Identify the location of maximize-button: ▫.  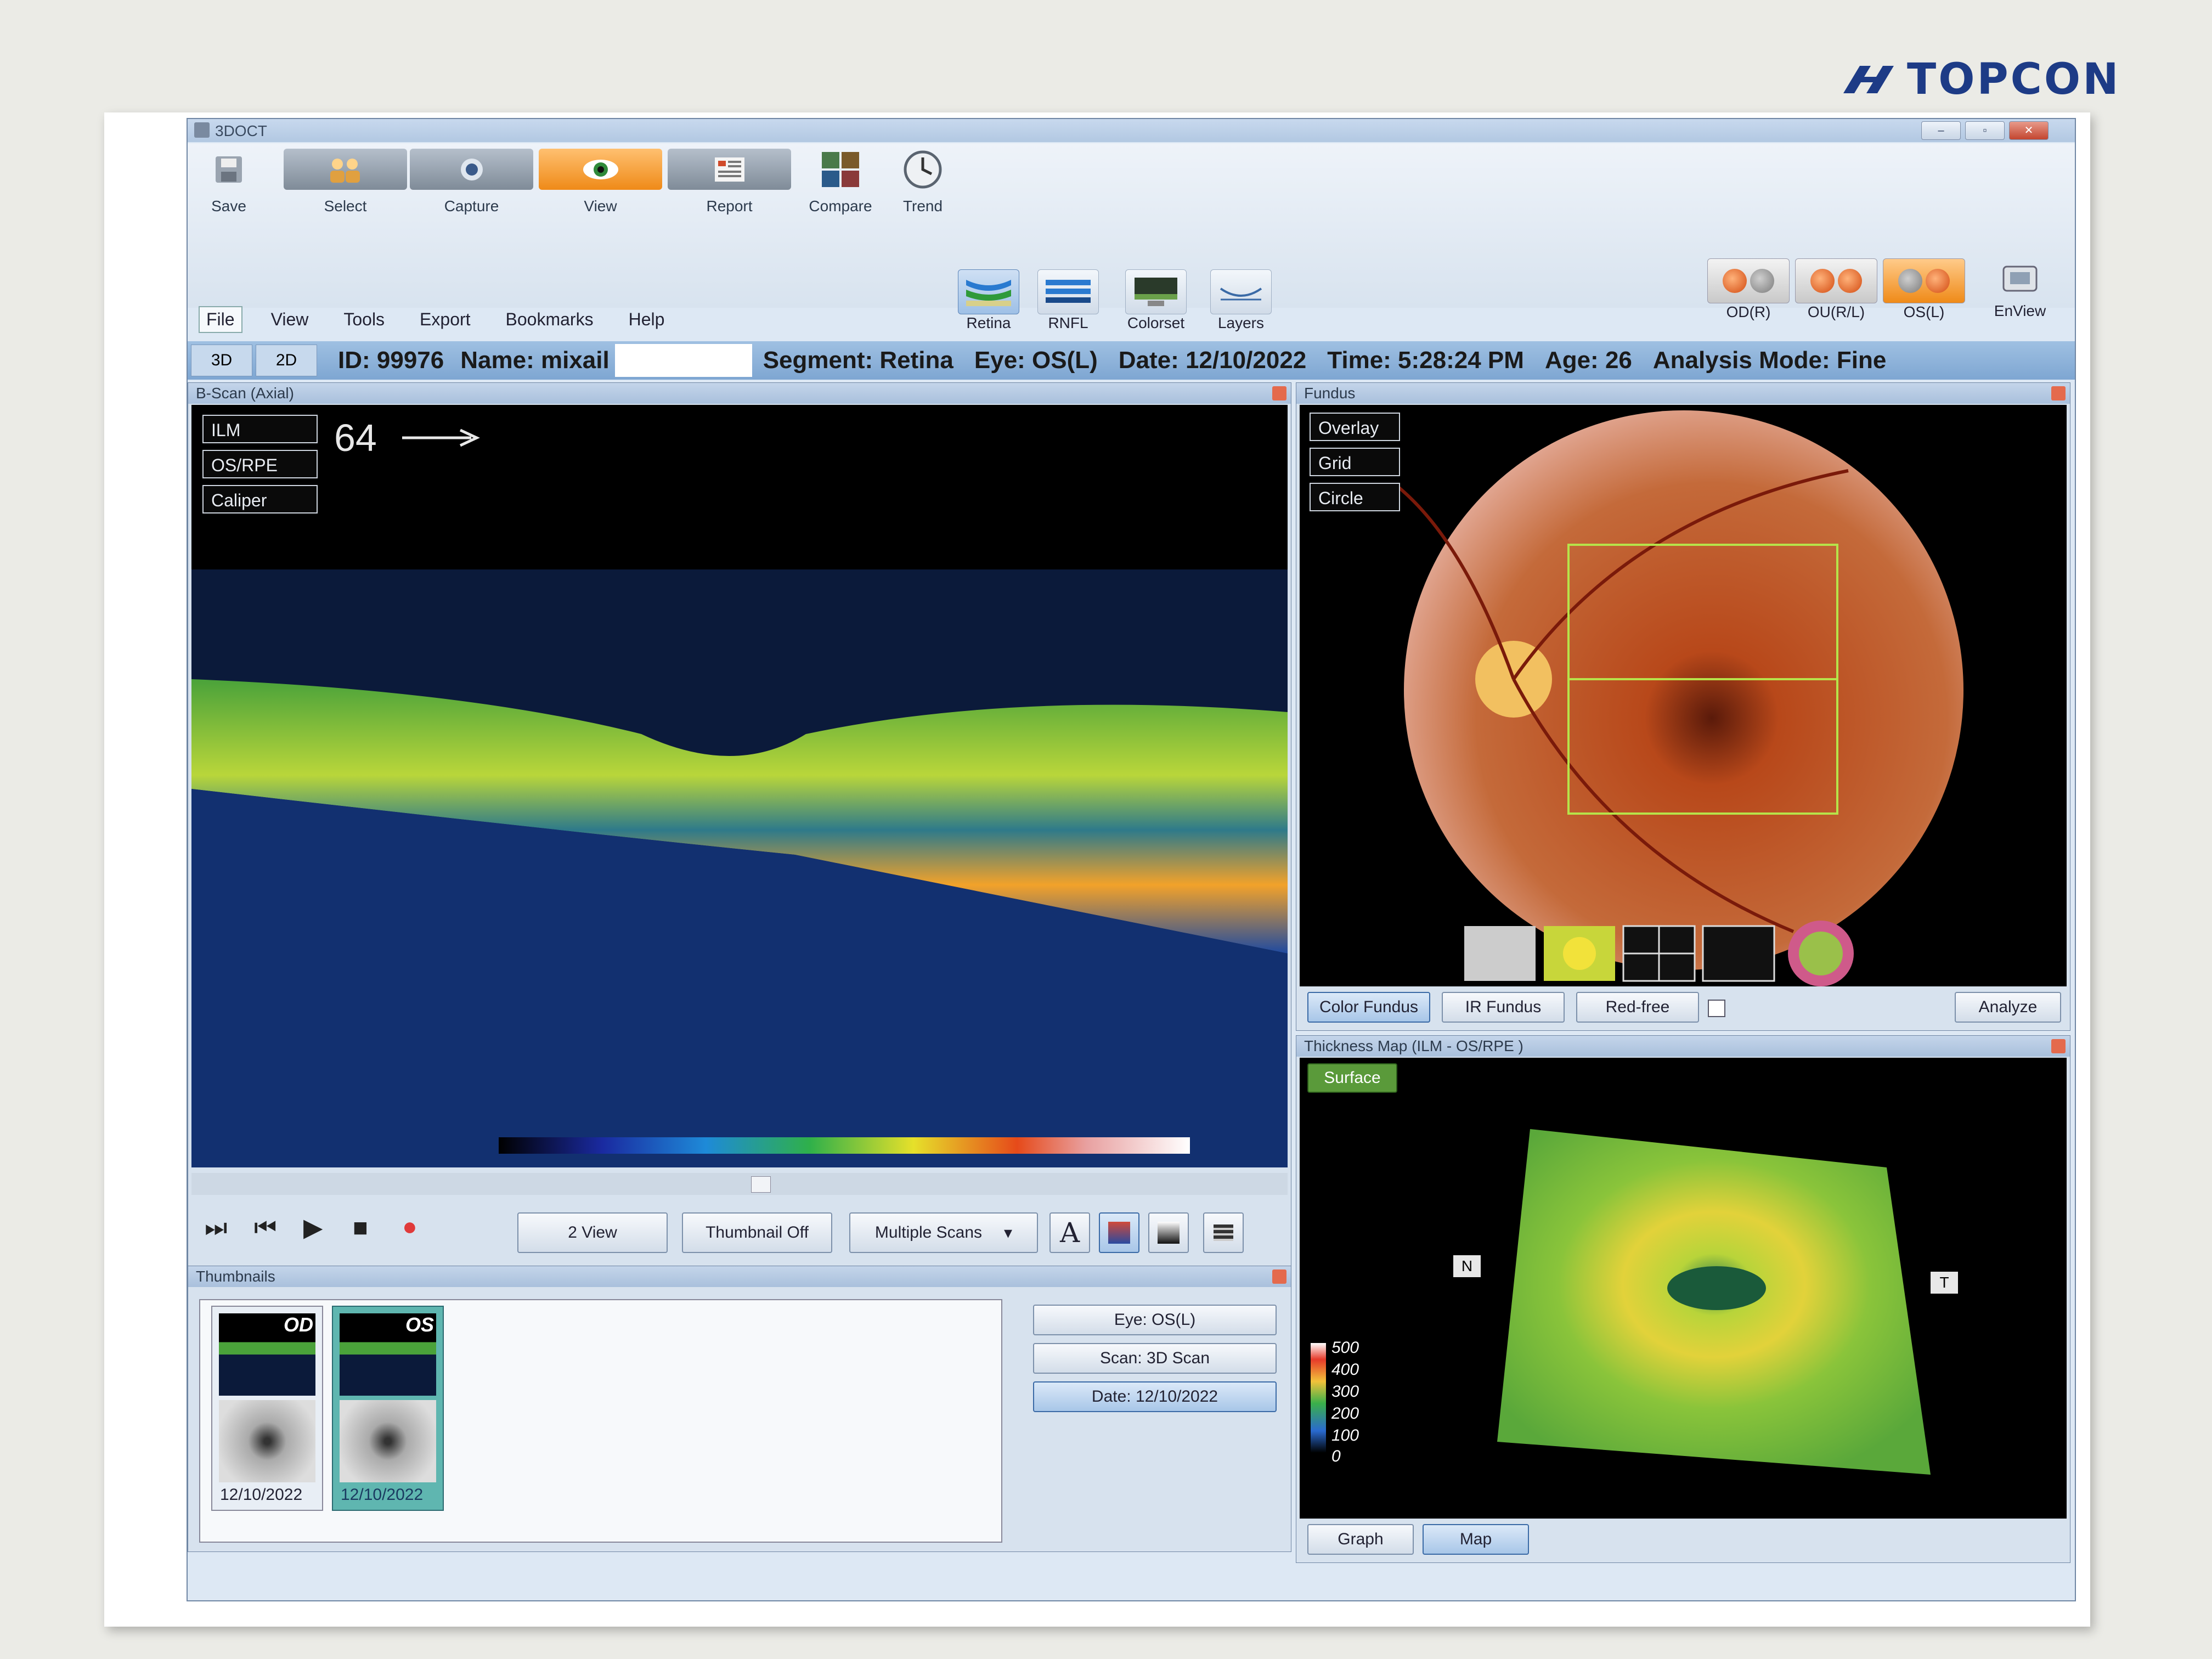
(1985, 130).